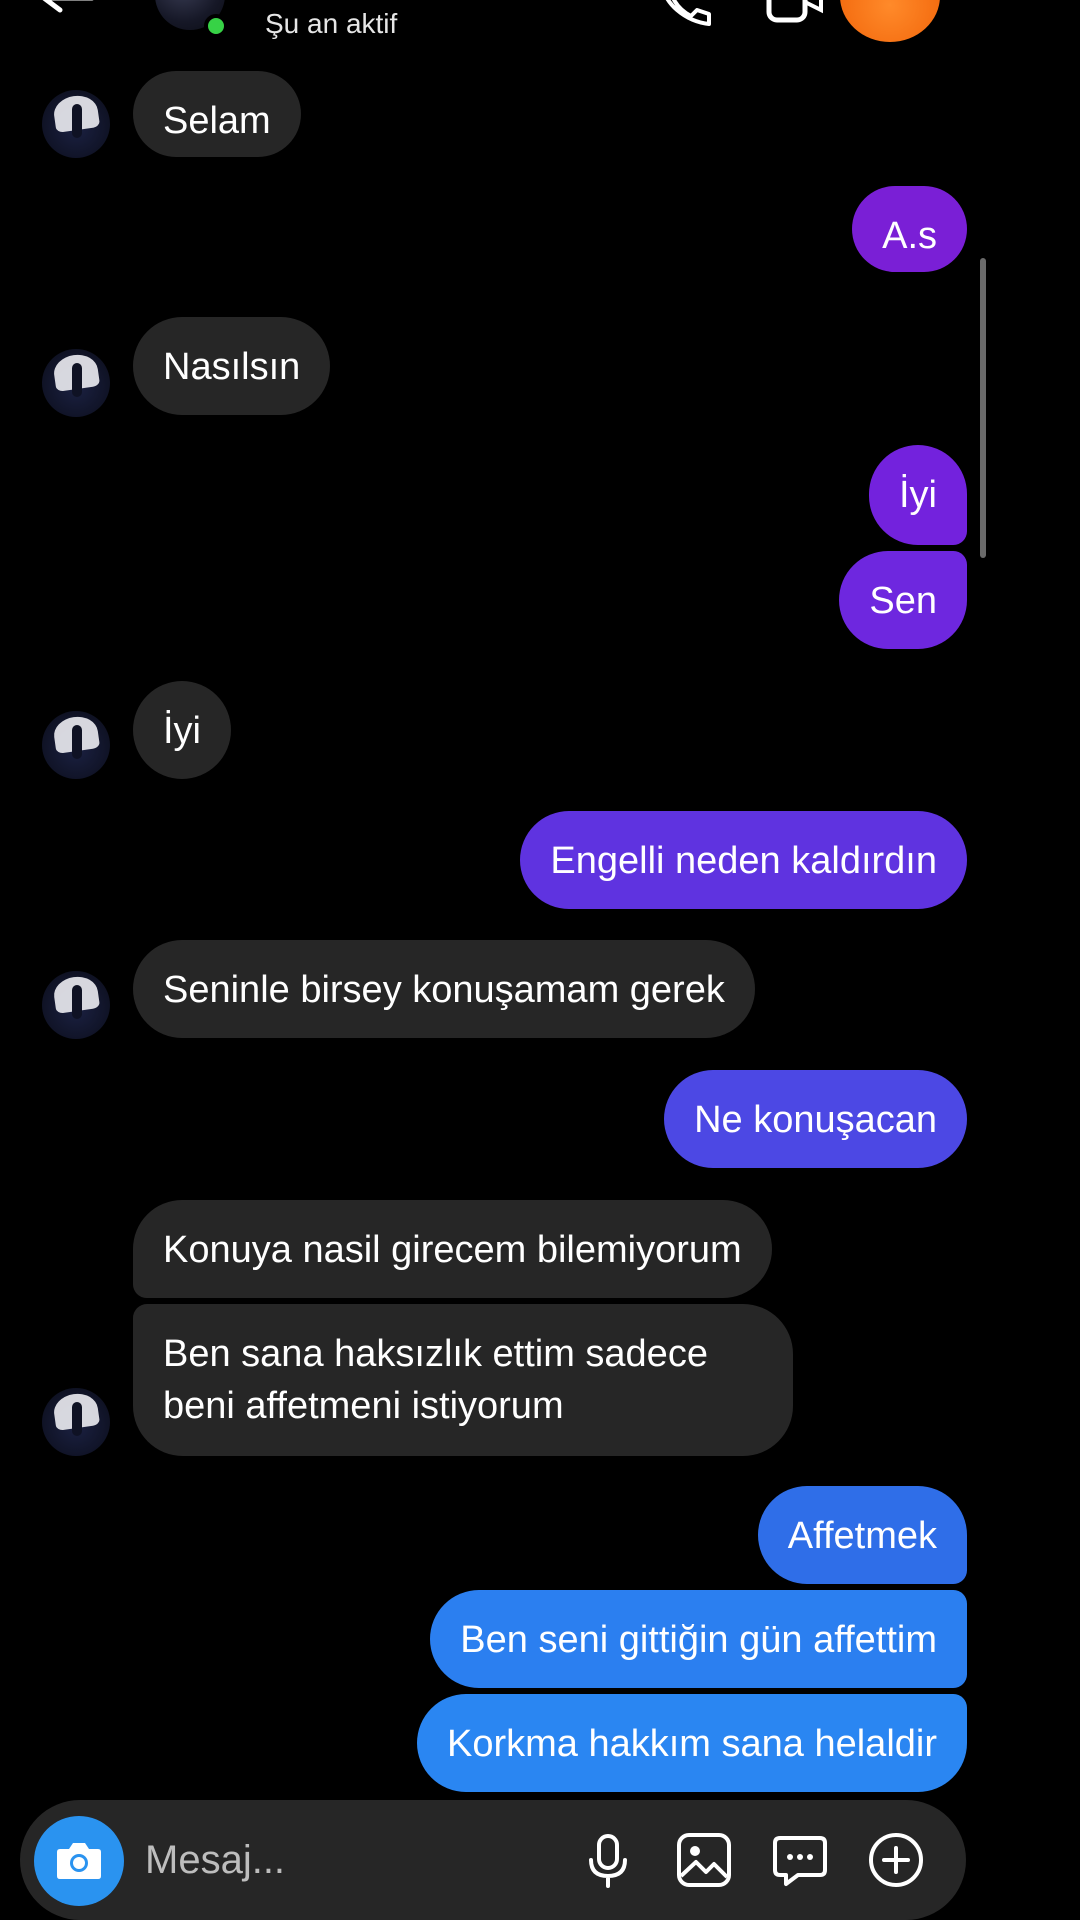 This screenshot has height=1920, width=1080. Describe the element at coordinates (743, 860) in the screenshot. I see `message-bubble-outgoing: Engelli neden kaldırdın` at that location.